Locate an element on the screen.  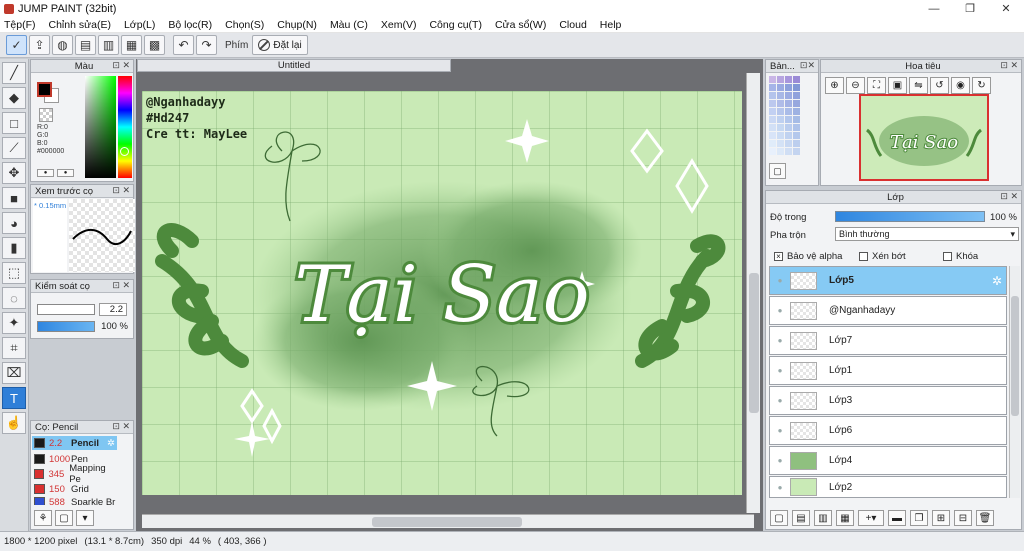
eyedropper-icon: ● is located at coordinates (45, 173).